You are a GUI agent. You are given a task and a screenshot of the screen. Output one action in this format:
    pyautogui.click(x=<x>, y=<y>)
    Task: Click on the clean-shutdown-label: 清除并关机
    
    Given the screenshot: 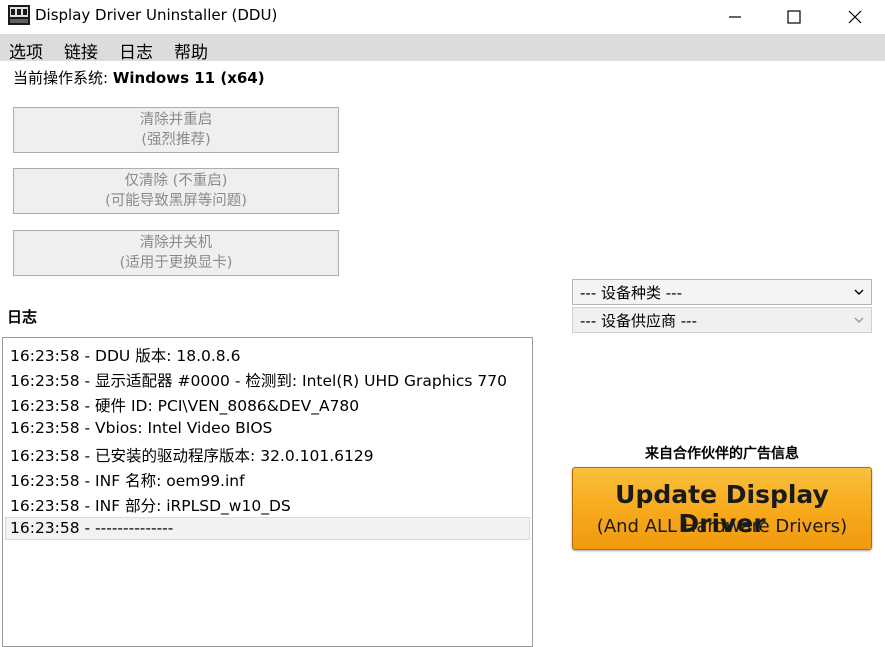 What is the action you would take?
    pyautogui.click(x=176, y=243)
    